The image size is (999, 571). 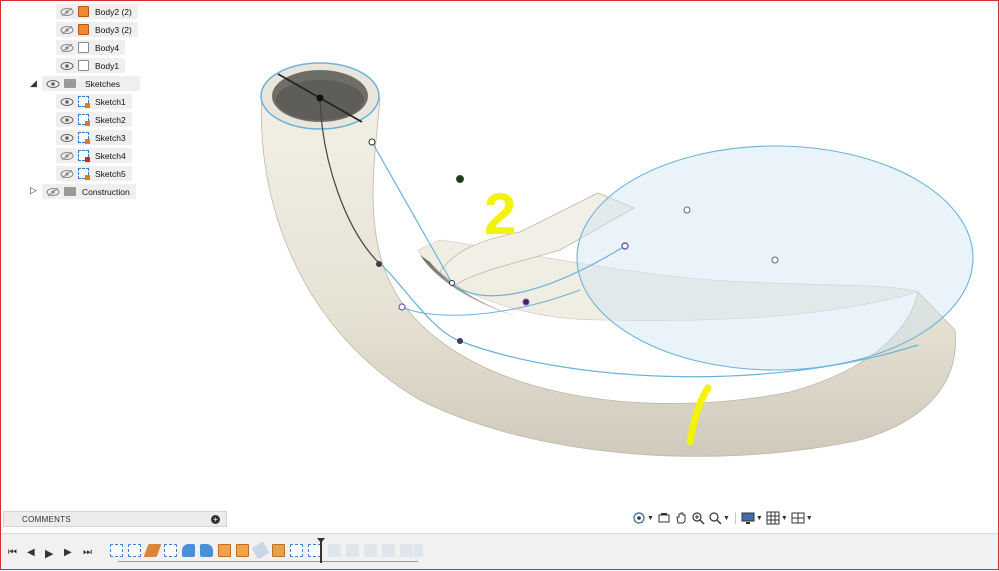 I want to click on browser-item-label: Body3 (2), so click(x=113, y=29).